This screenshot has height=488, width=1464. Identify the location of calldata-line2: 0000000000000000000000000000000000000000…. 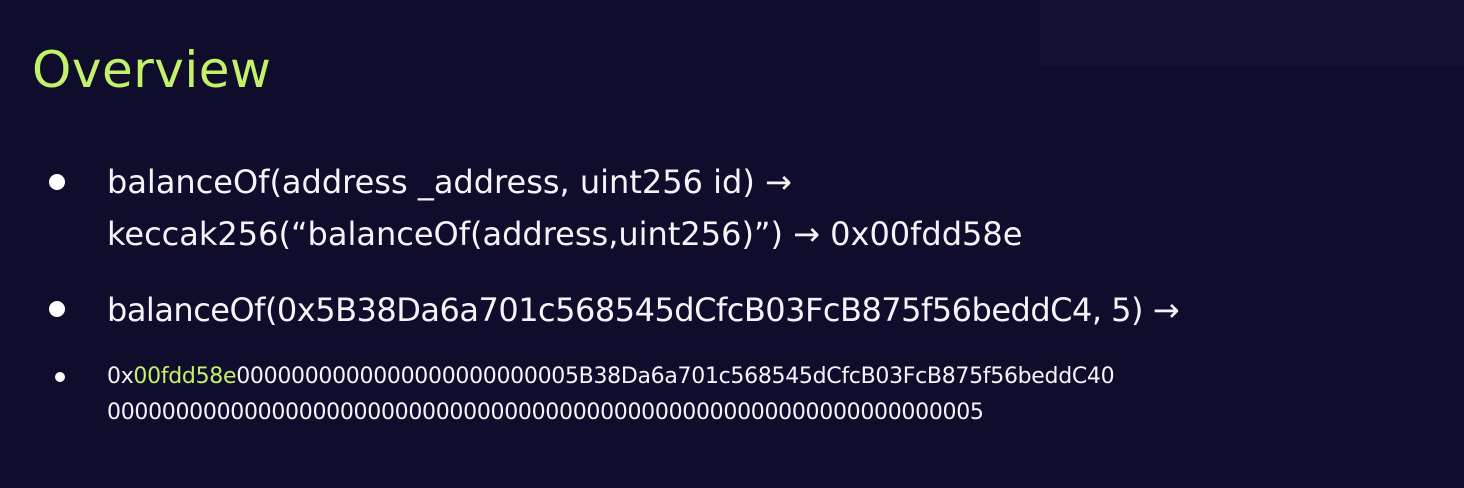
(545, 412).